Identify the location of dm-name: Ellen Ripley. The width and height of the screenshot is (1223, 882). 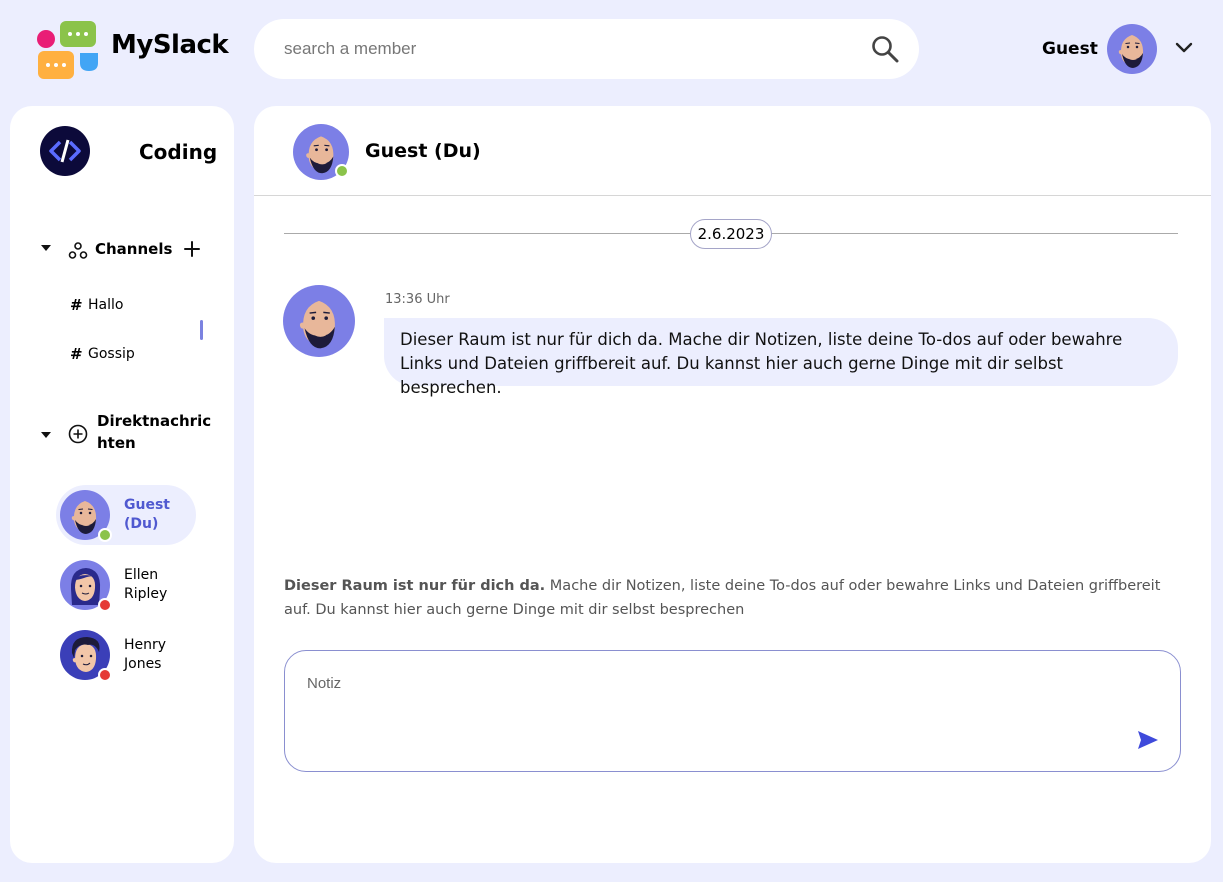
(146, 584).